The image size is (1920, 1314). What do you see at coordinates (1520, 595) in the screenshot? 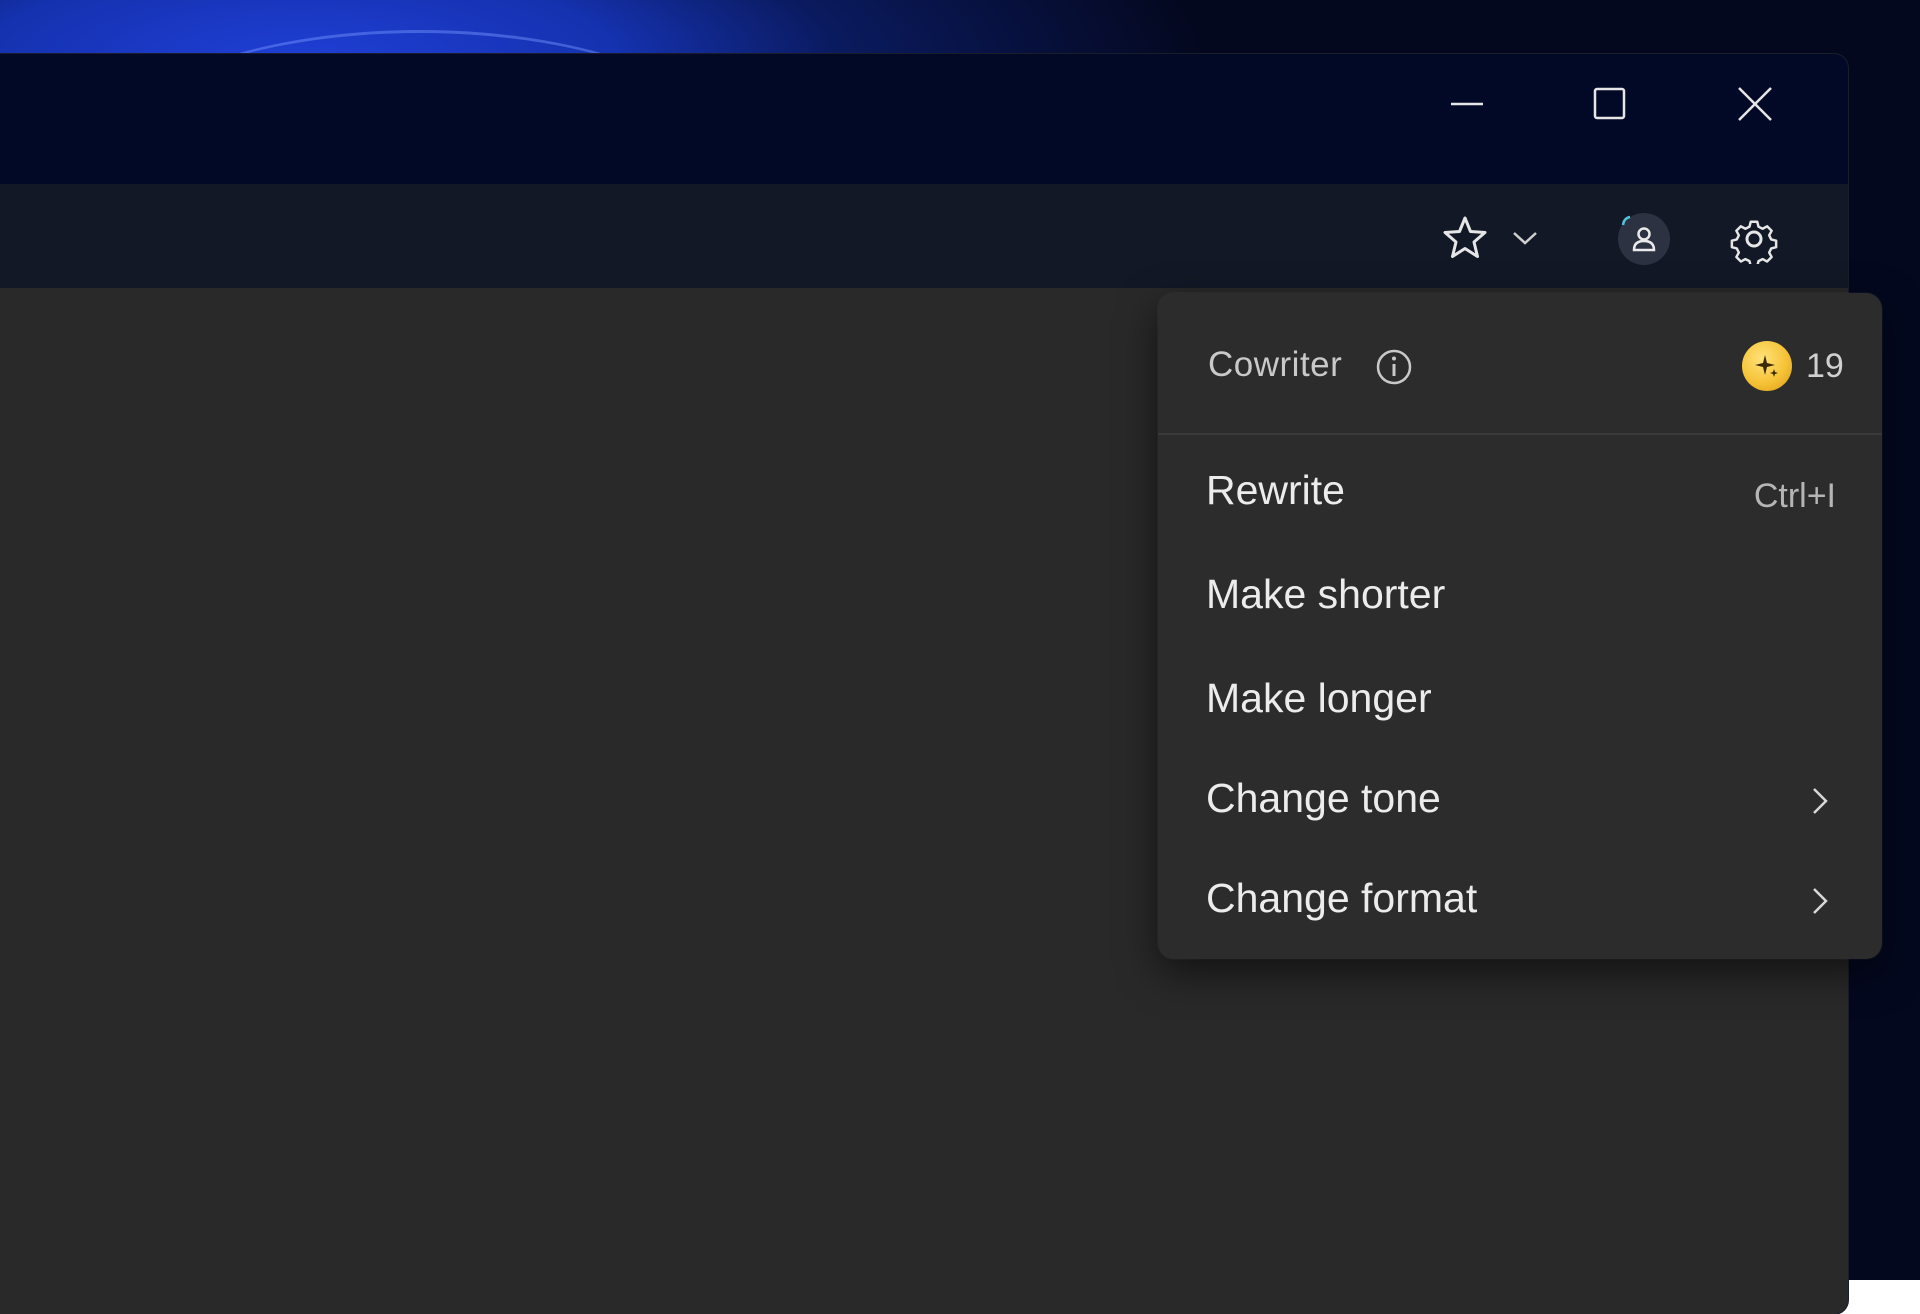
I see `menu-item-make-shorter: Make shorter` at bounding box center [1520, 595].